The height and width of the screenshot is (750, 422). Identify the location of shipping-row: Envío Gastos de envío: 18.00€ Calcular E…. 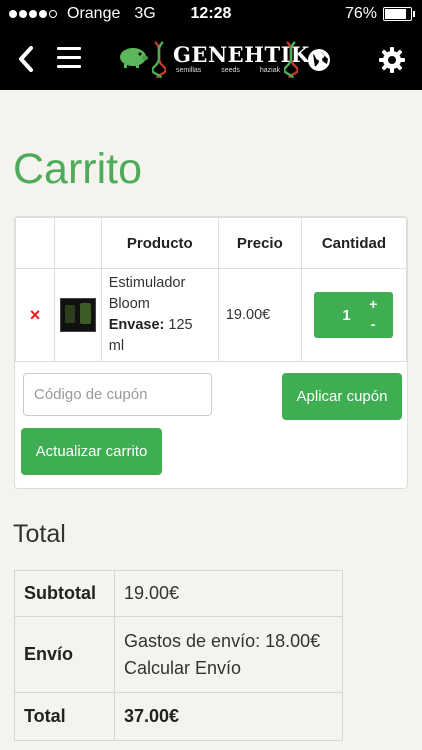
(178, 654).